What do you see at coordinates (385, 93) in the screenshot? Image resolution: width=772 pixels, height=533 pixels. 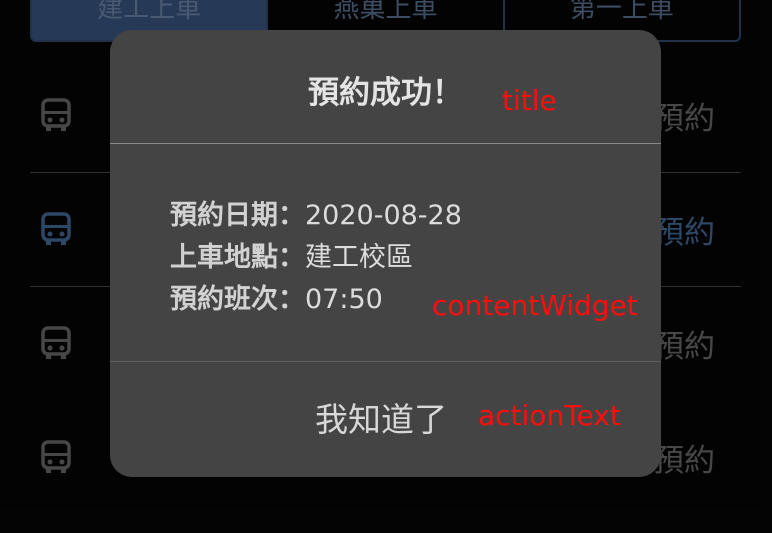 I see `dialog-title: 預約成功！` at bounding box center [385, 93].